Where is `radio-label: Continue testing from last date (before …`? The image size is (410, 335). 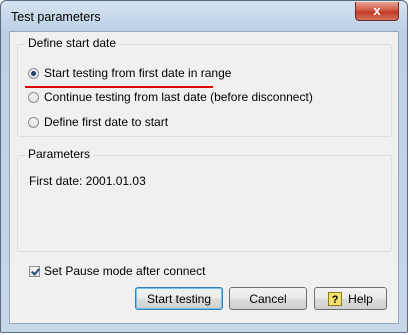 radio-label: Continue testing from last date (before … is located at coordinates (178, 97).